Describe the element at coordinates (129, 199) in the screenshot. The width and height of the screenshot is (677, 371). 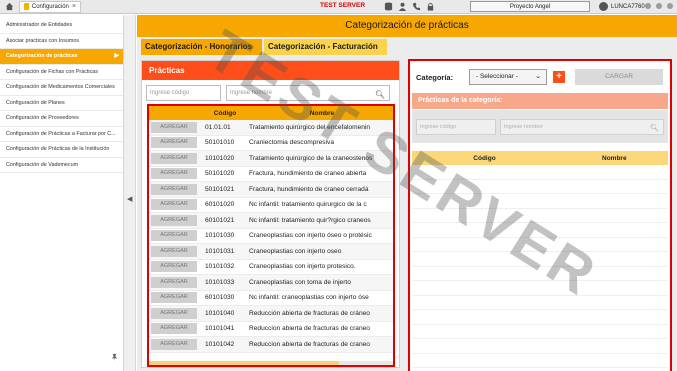
I see `collapse-arrow-icon: ◀` at that location.